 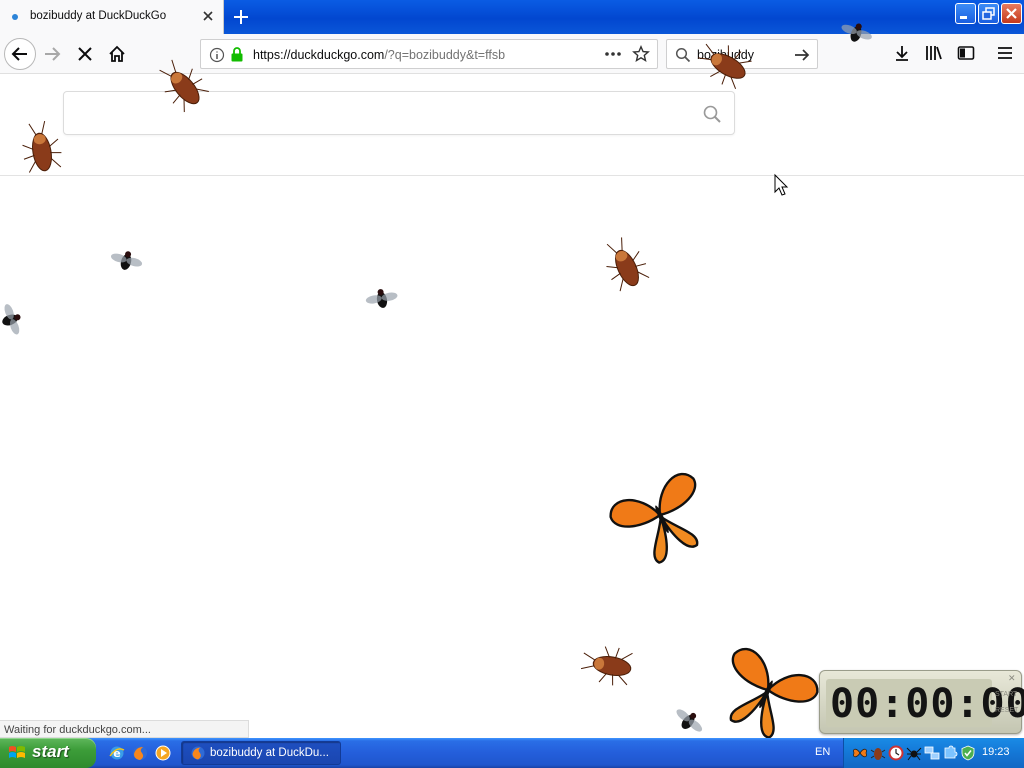 What do you see at coordinates (968, 753) in the screenshot?
I see `security-shield-icon` at bounding box center [968, 753].